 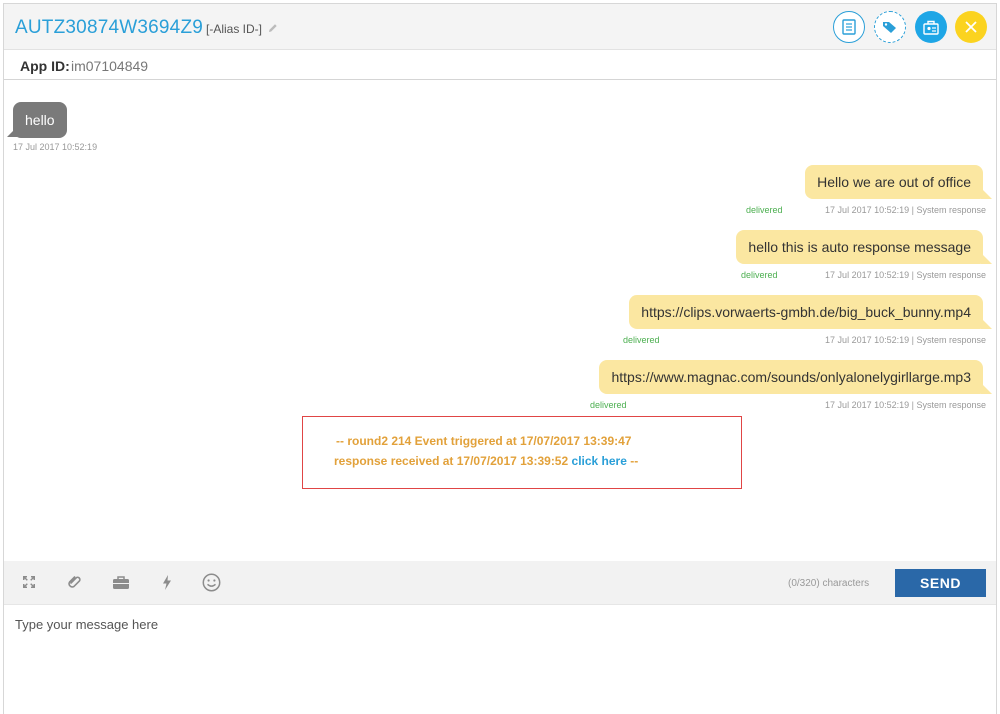 I want to click on templates-button, so click(x=121, y=582).